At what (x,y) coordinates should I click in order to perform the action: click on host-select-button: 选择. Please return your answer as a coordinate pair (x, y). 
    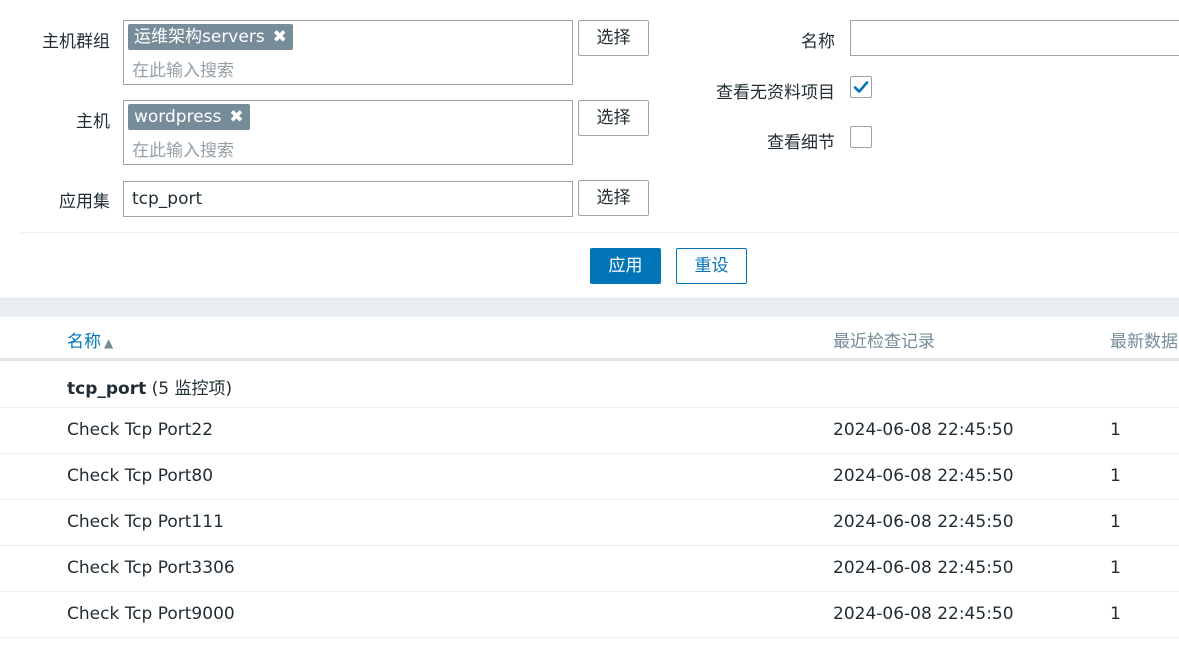
    Looking at the image, I should click on (613, 118).